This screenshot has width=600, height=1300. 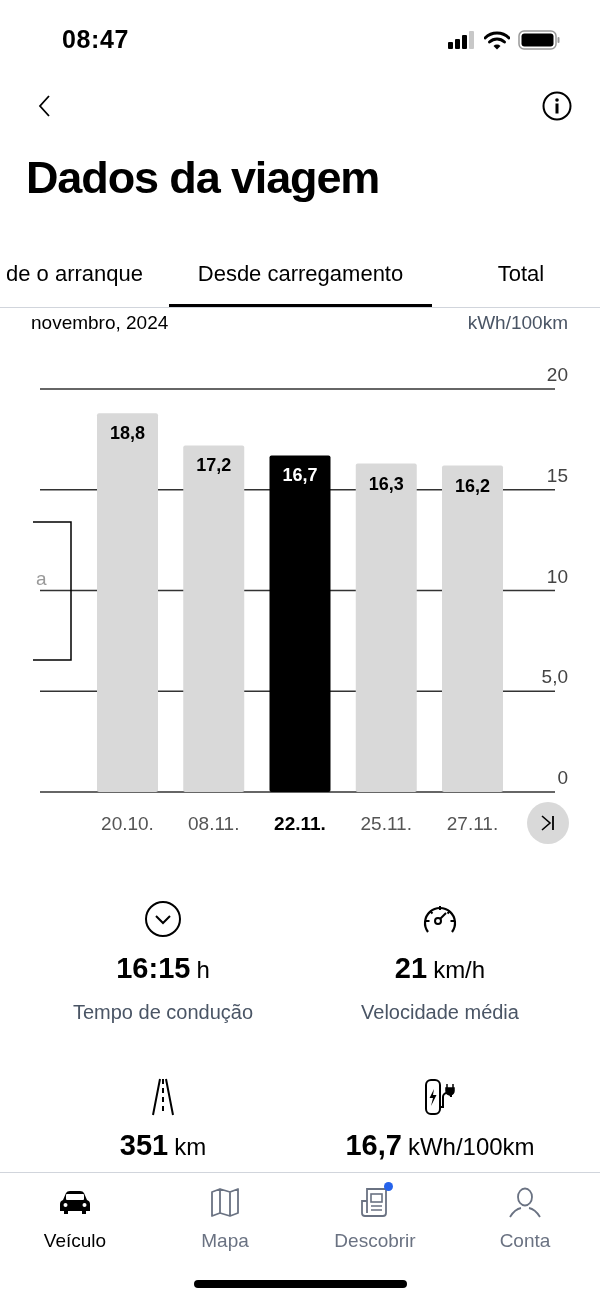 I want to click on signal-icon, so click(x=462, y=40).